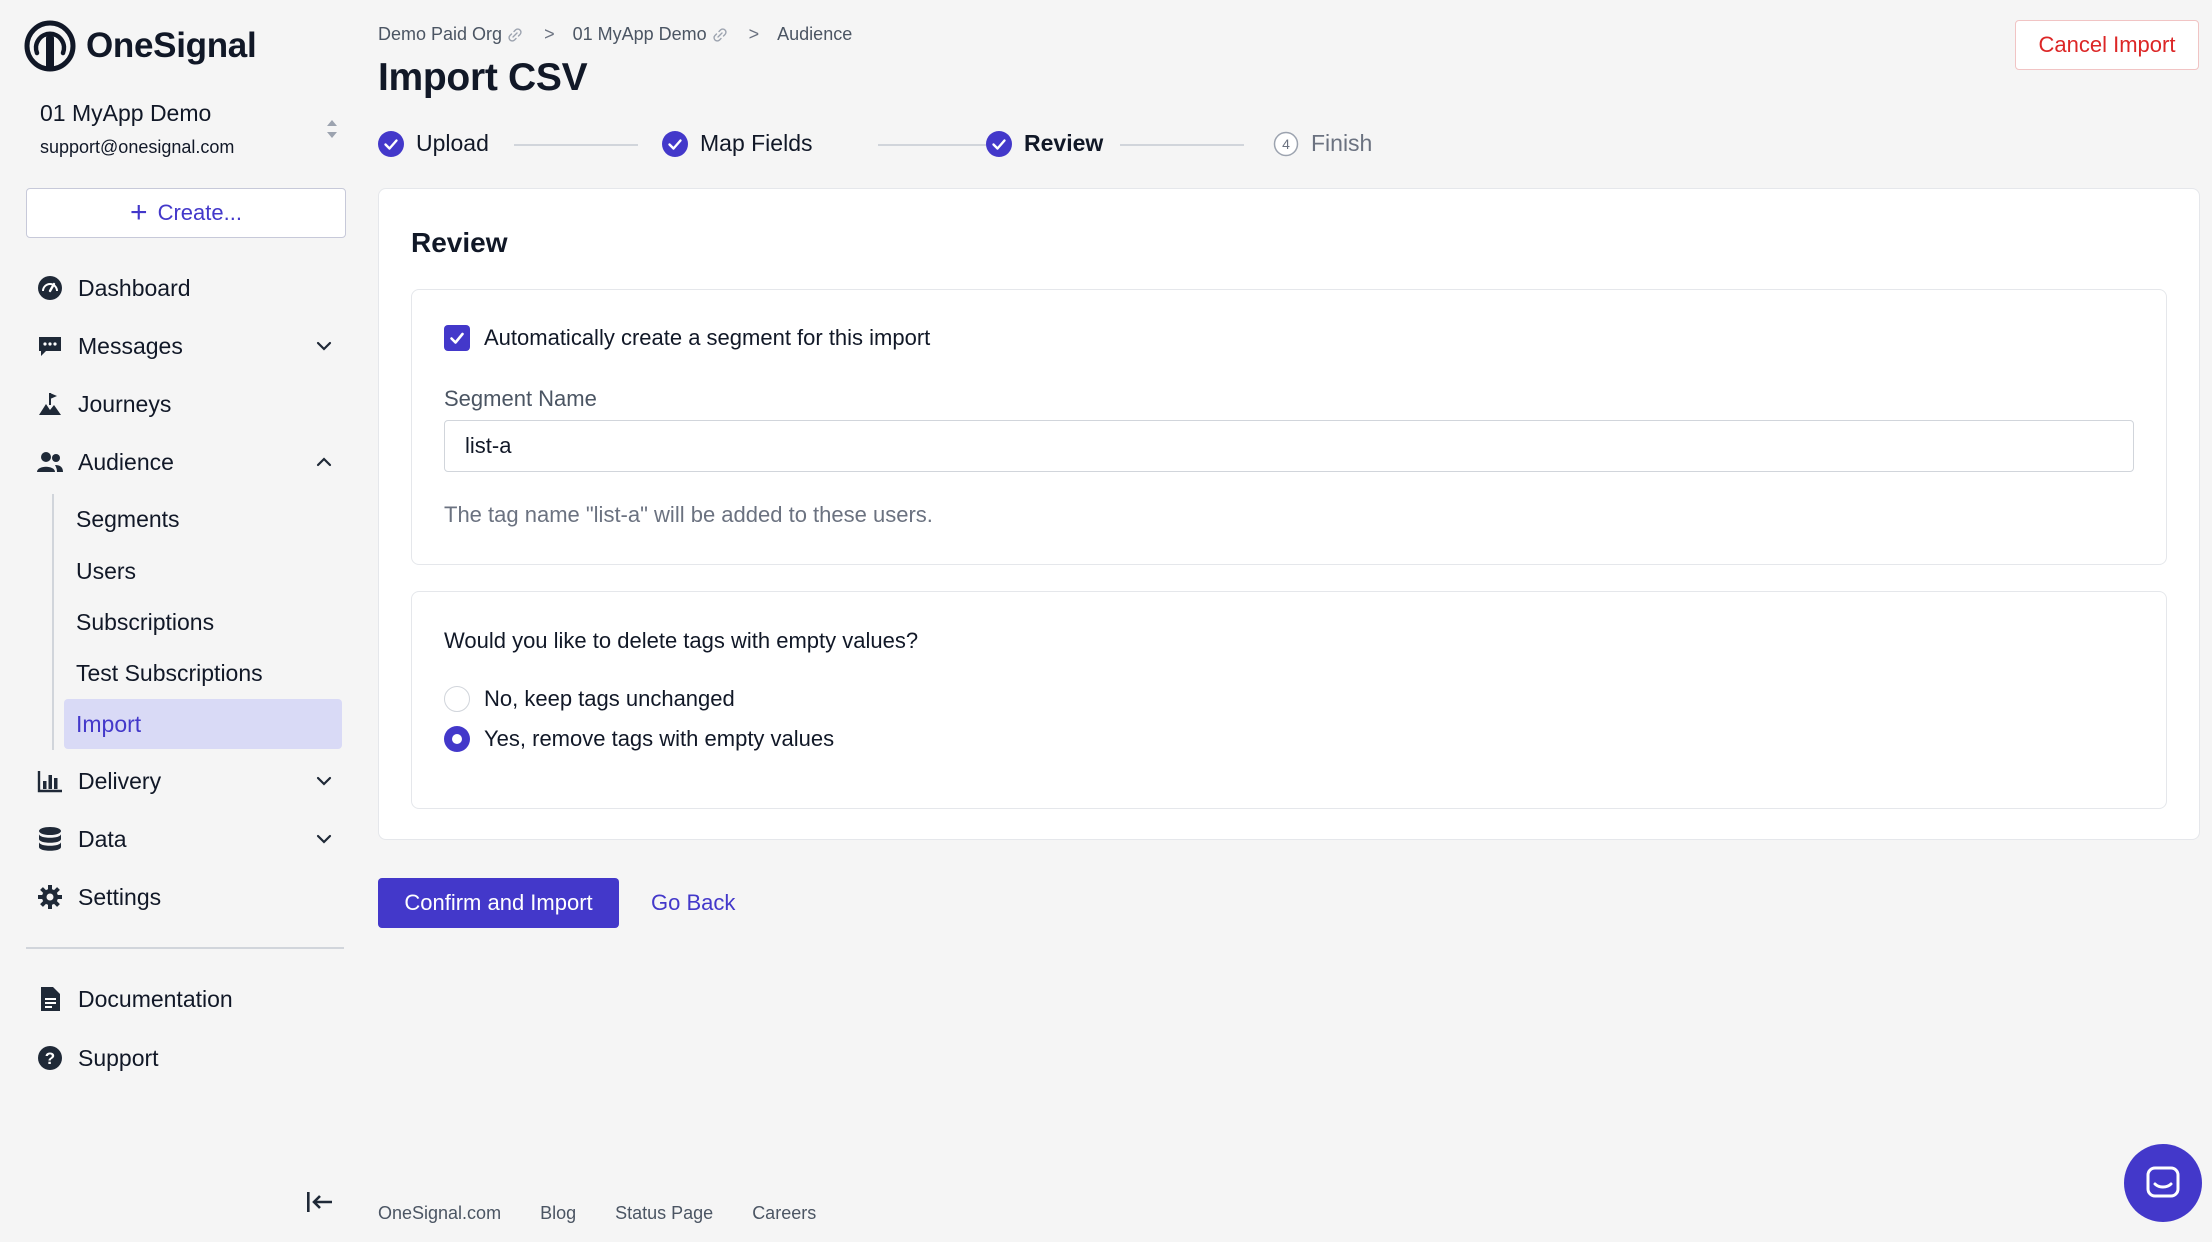 The height and width of the screenshot is (1242, 2212). What do you see at coordinates (126, 113) in the screenshot?
I see `app-name: 01 MyApp Demo` at bounding box center [126, 113].